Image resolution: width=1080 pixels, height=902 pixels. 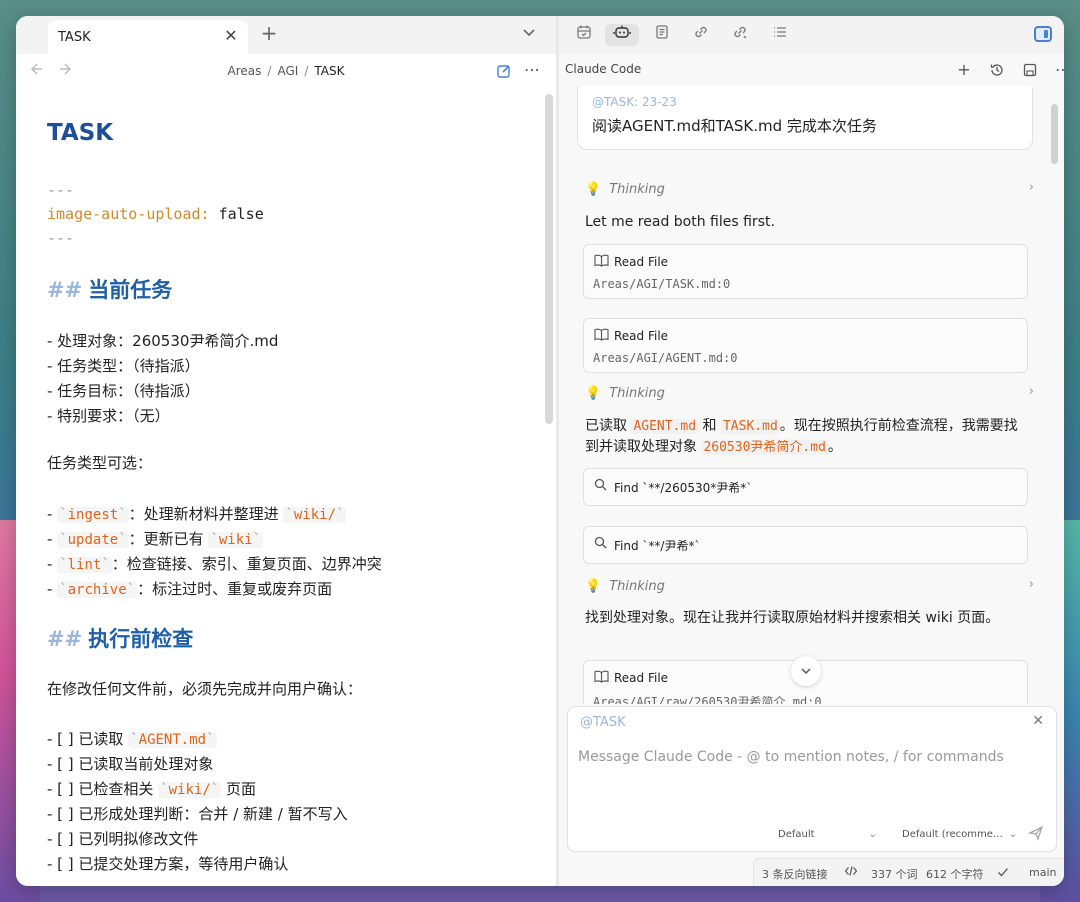 What do you see at coordinates (959, 834) in the screenshot?
I see `mode-select: Default (recomme… ⌄` at bounding box center [959, 834].